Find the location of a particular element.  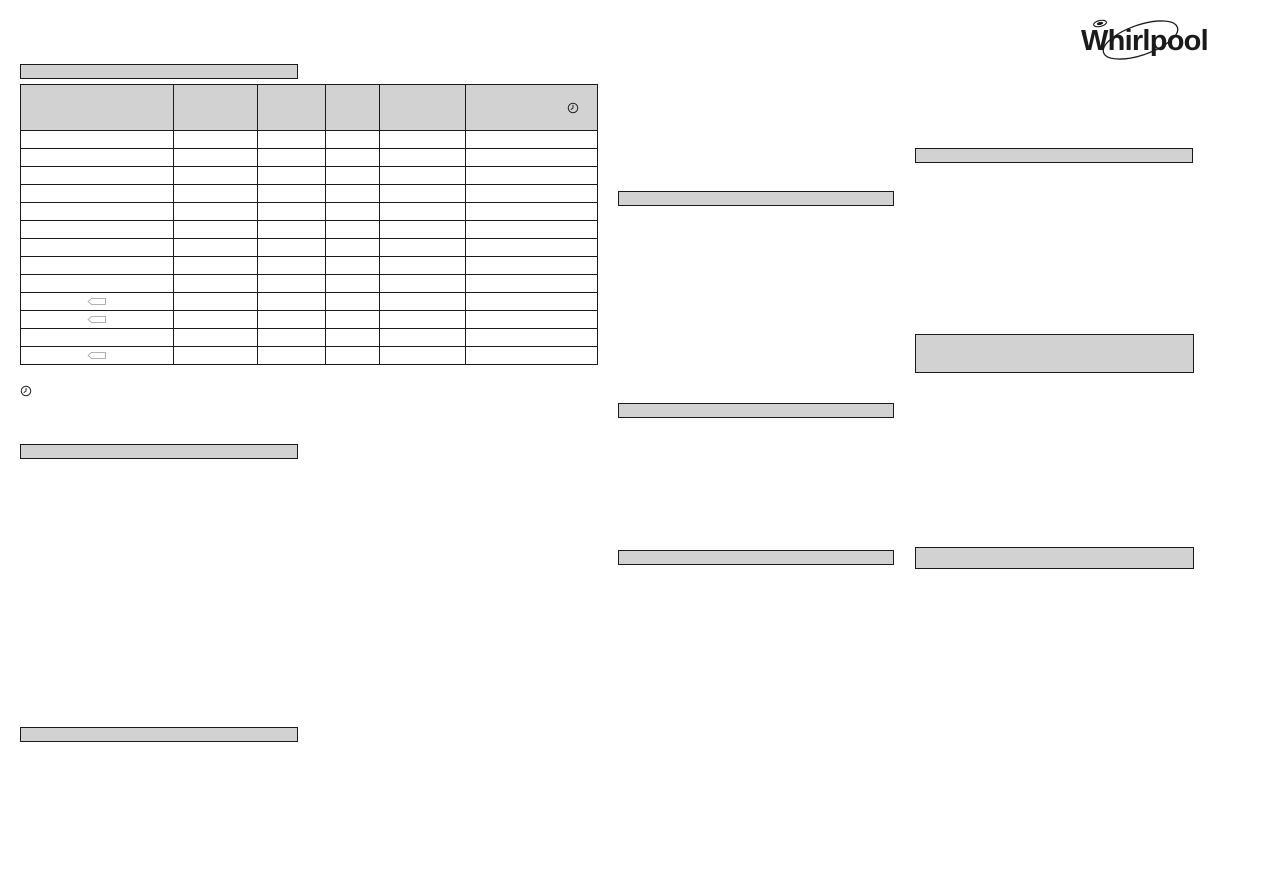

spec-table-container is located at coordinates (309, 224).